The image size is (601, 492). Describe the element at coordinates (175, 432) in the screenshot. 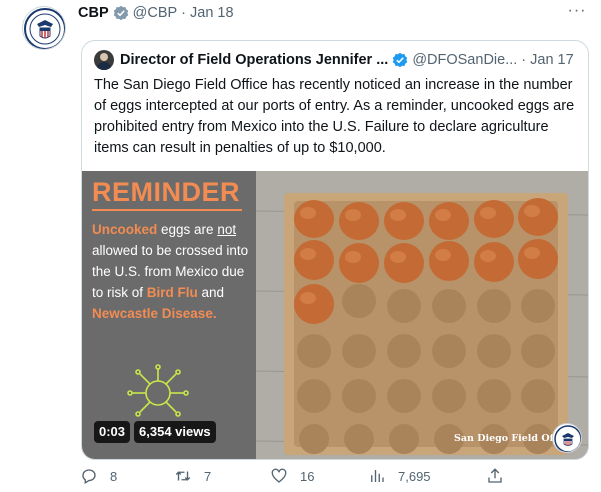

I see `video-view-count: 6,354 views` at that location.